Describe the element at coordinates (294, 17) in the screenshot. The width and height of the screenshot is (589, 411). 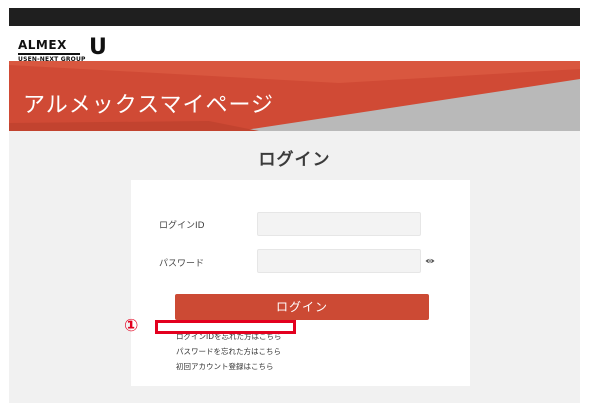
I see `top-bar` at that location.